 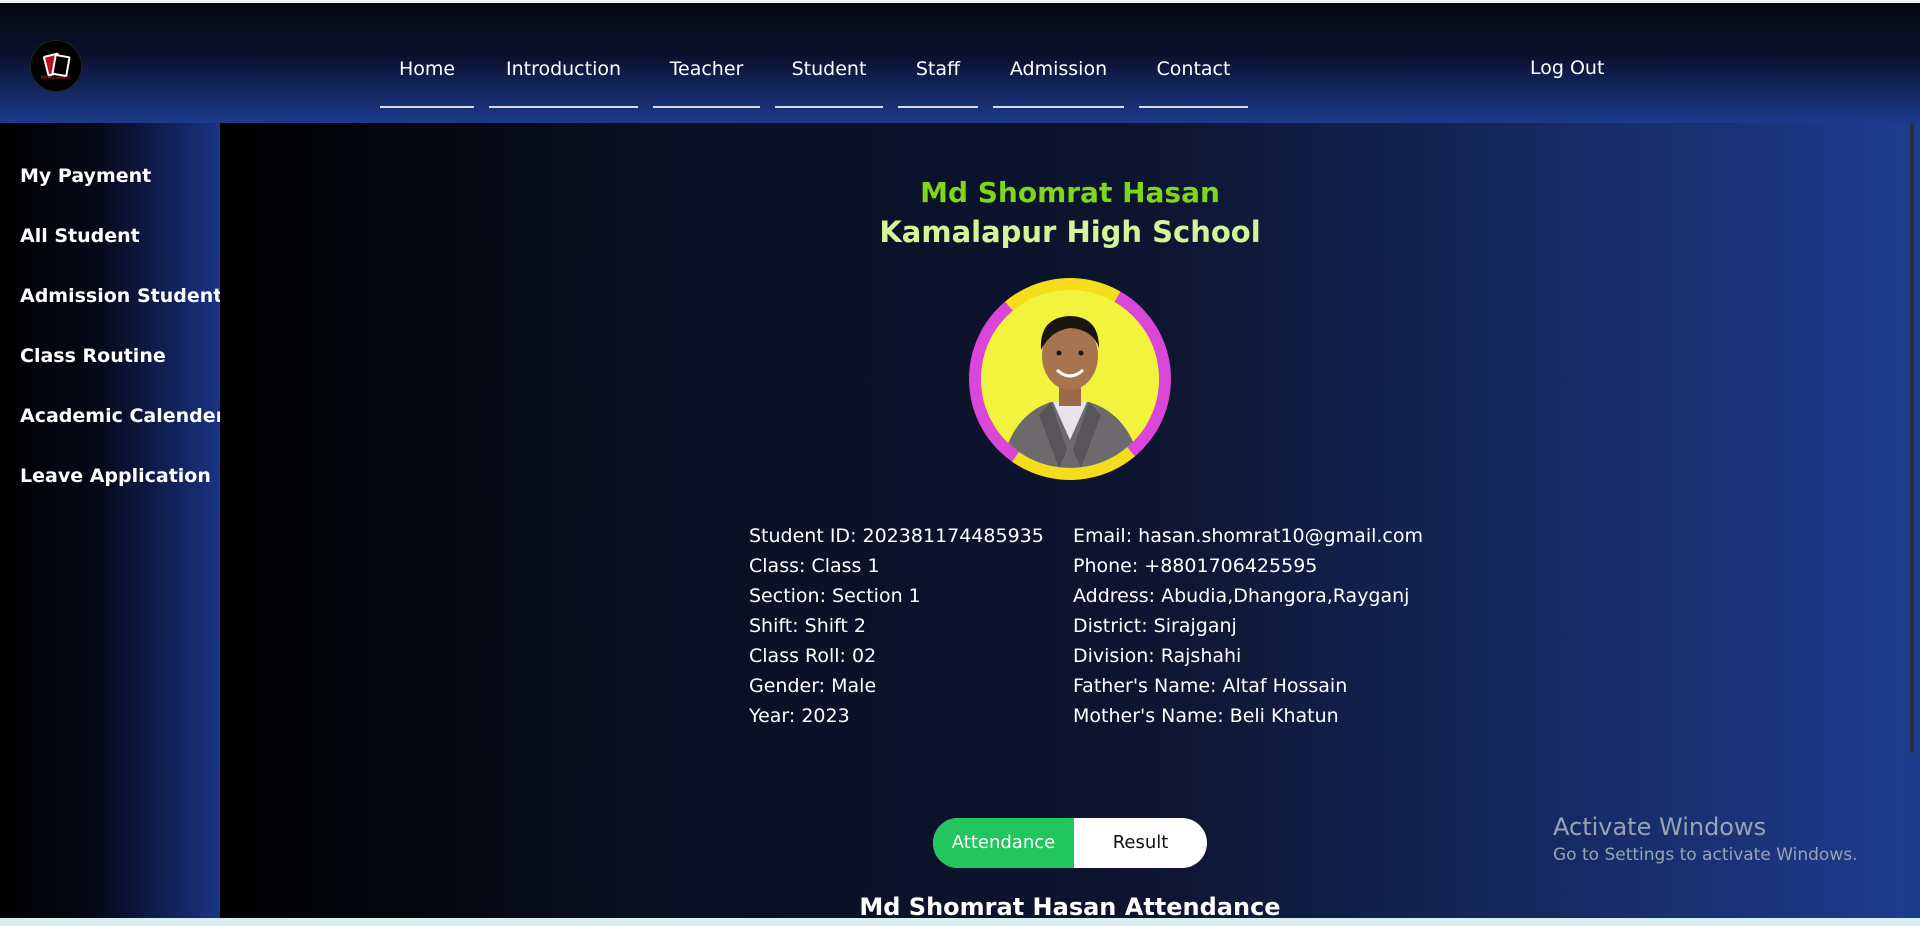 I want to click on nav-contact: Contact, so click(x=1193, y=83).